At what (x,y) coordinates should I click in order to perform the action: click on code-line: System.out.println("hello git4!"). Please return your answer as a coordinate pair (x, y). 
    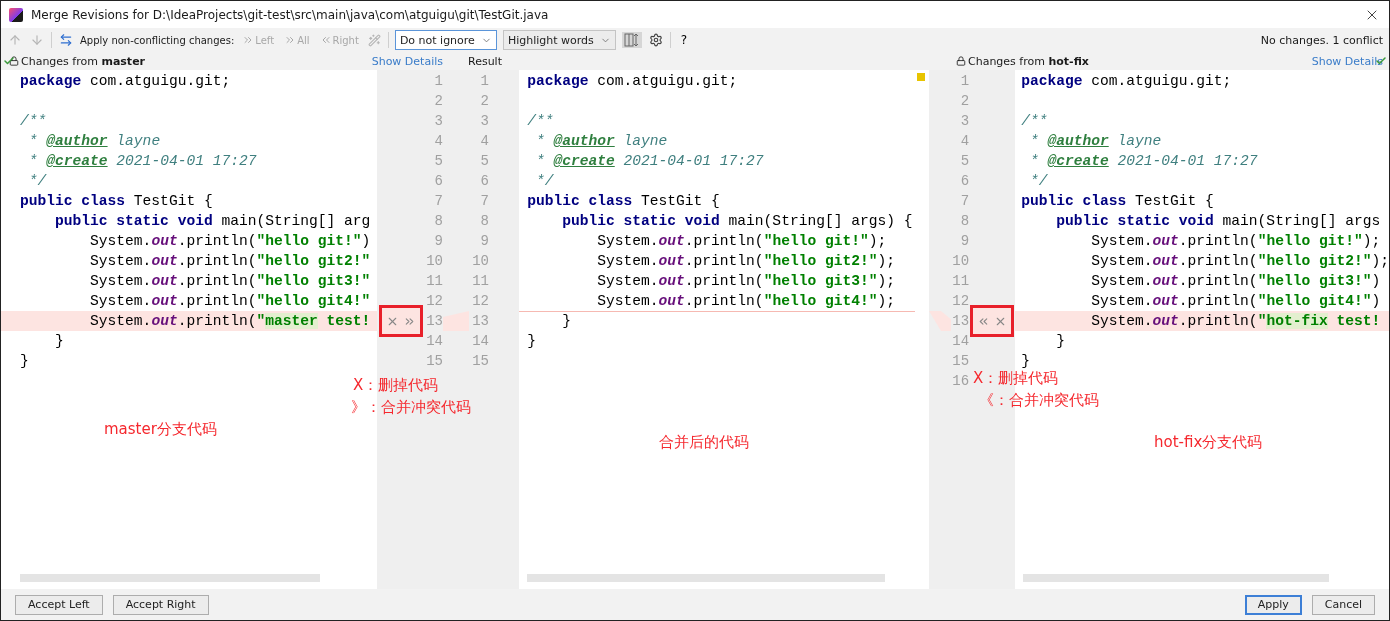
    Looking at the image, I should click on (1236, 301).